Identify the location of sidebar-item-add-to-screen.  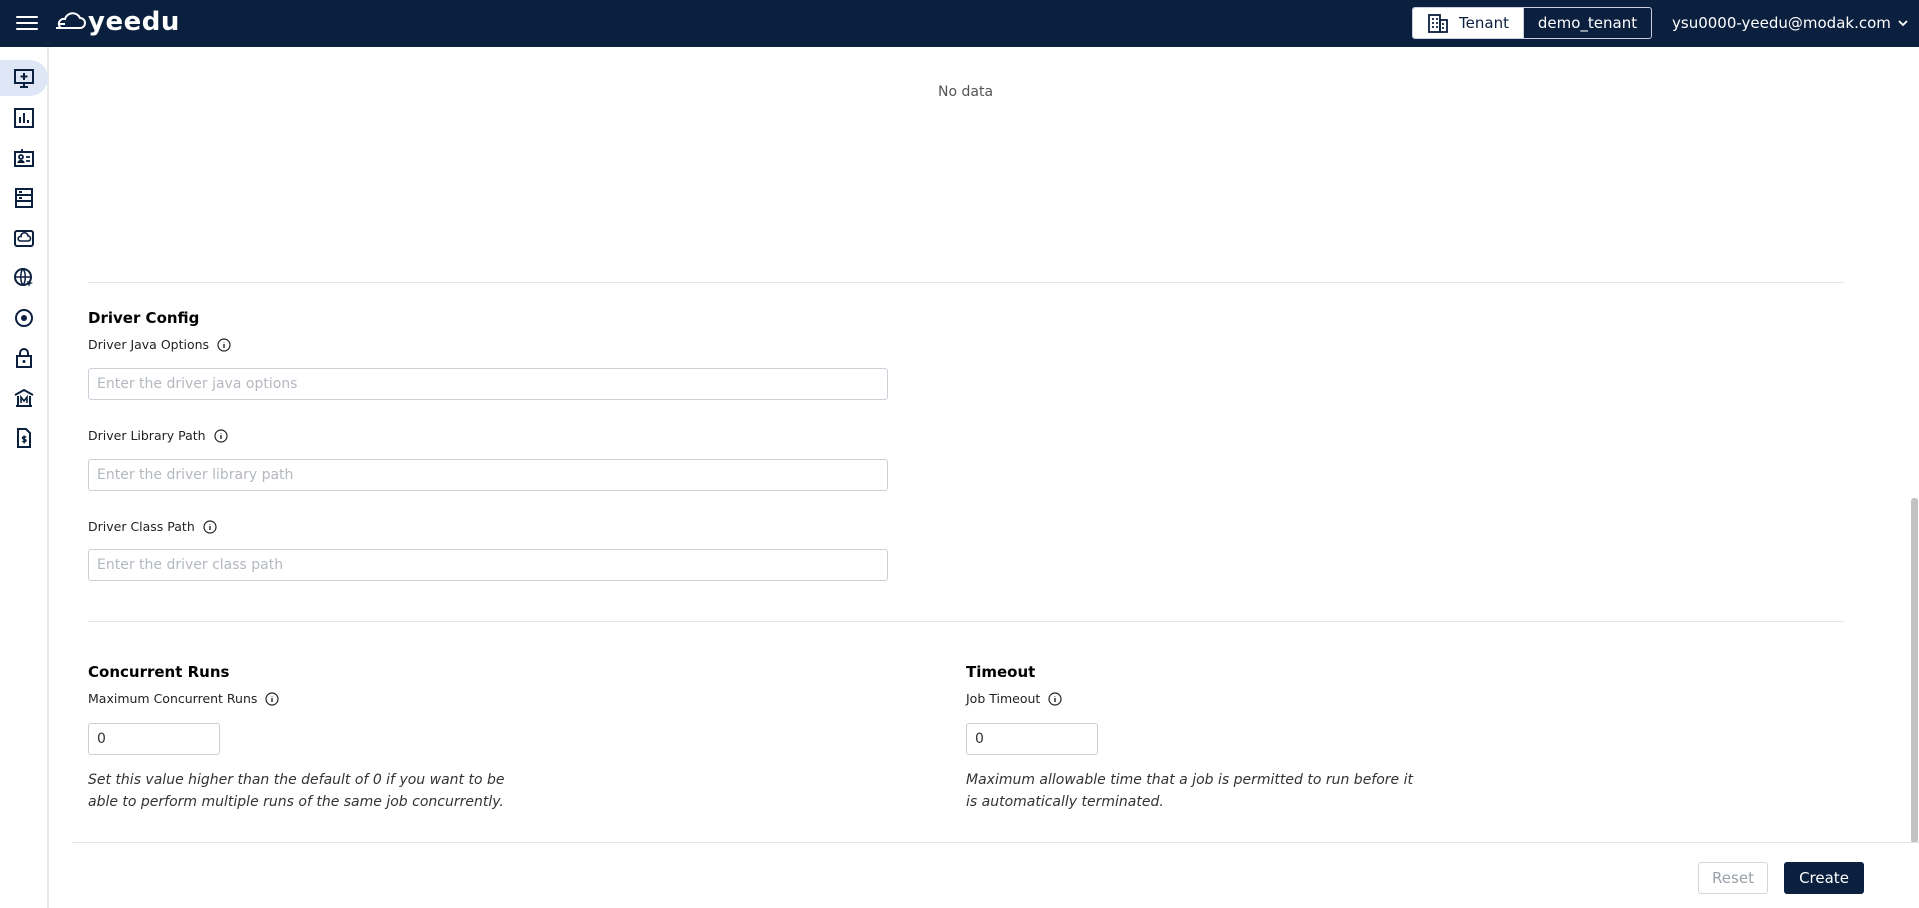
(24, 78).